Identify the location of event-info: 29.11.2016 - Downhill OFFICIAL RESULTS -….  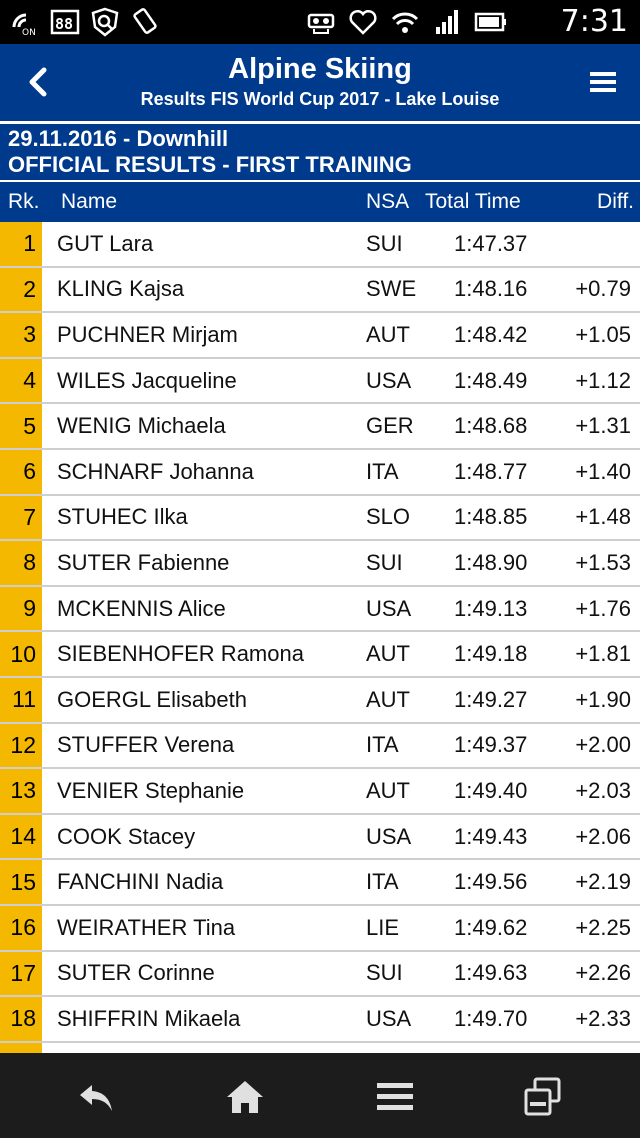
(320, 152).